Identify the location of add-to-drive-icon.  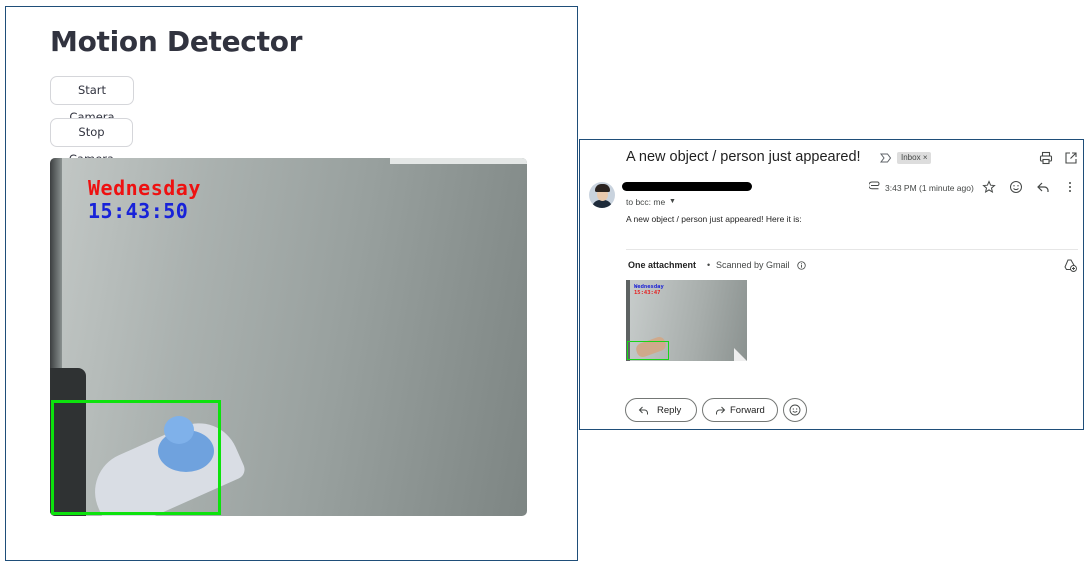
(1070, 265).